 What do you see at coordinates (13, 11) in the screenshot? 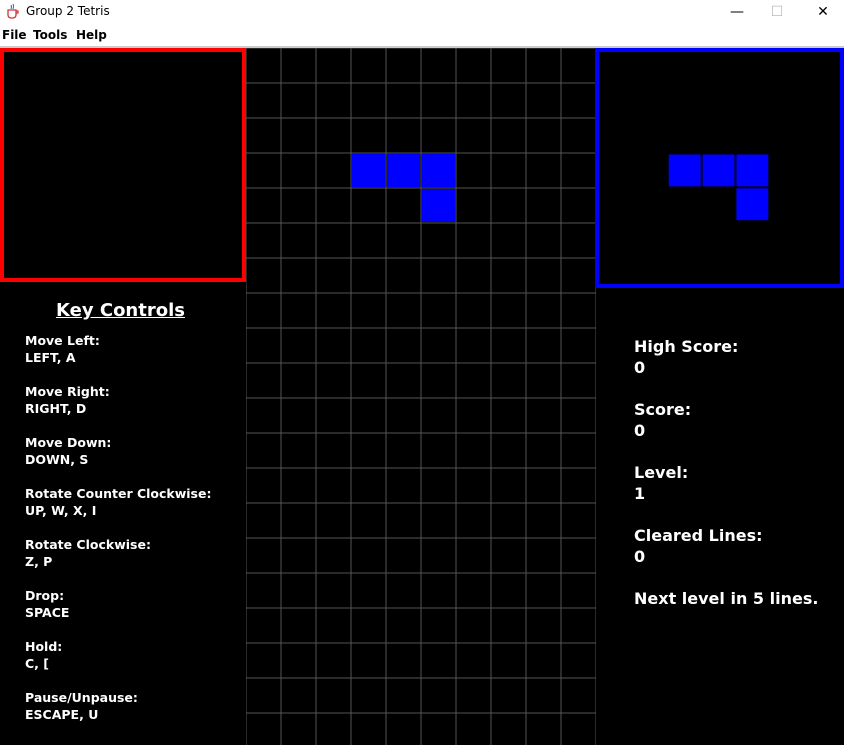
I see `java-cup-icon` at bounding box center [13, 11].